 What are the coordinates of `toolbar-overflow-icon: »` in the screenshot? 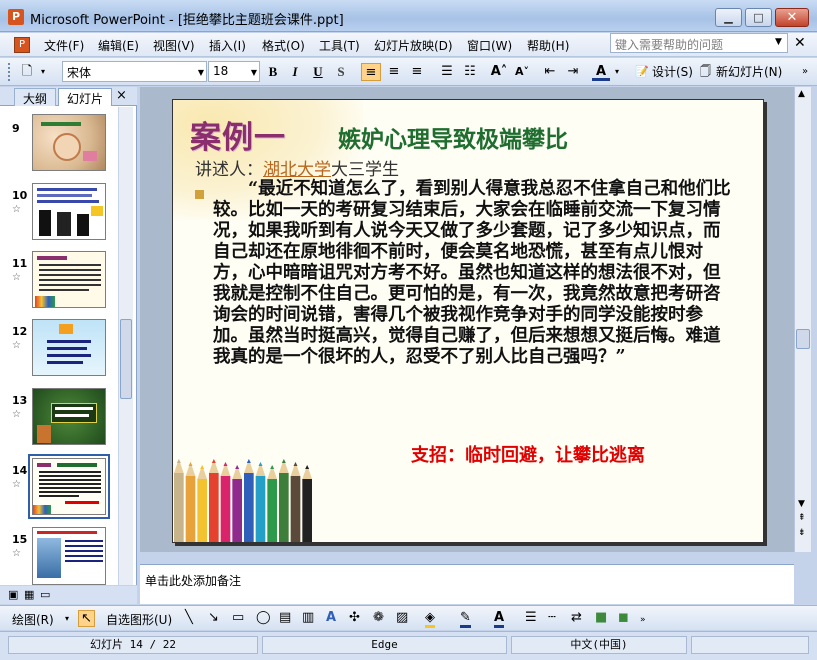 It's located at (805, 71).